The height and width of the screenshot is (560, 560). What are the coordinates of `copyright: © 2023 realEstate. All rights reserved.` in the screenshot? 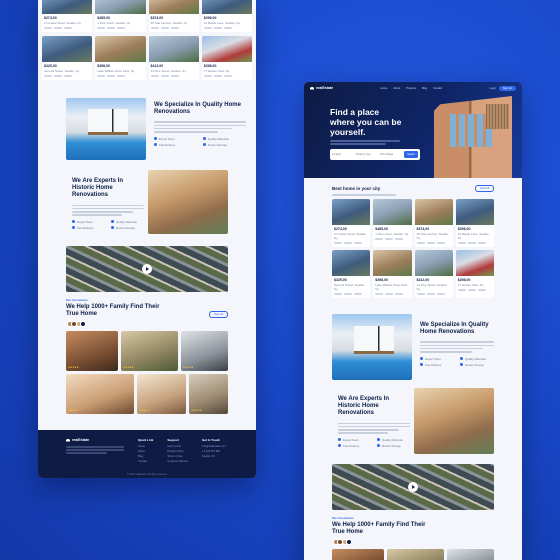 It's located at (147, 474).